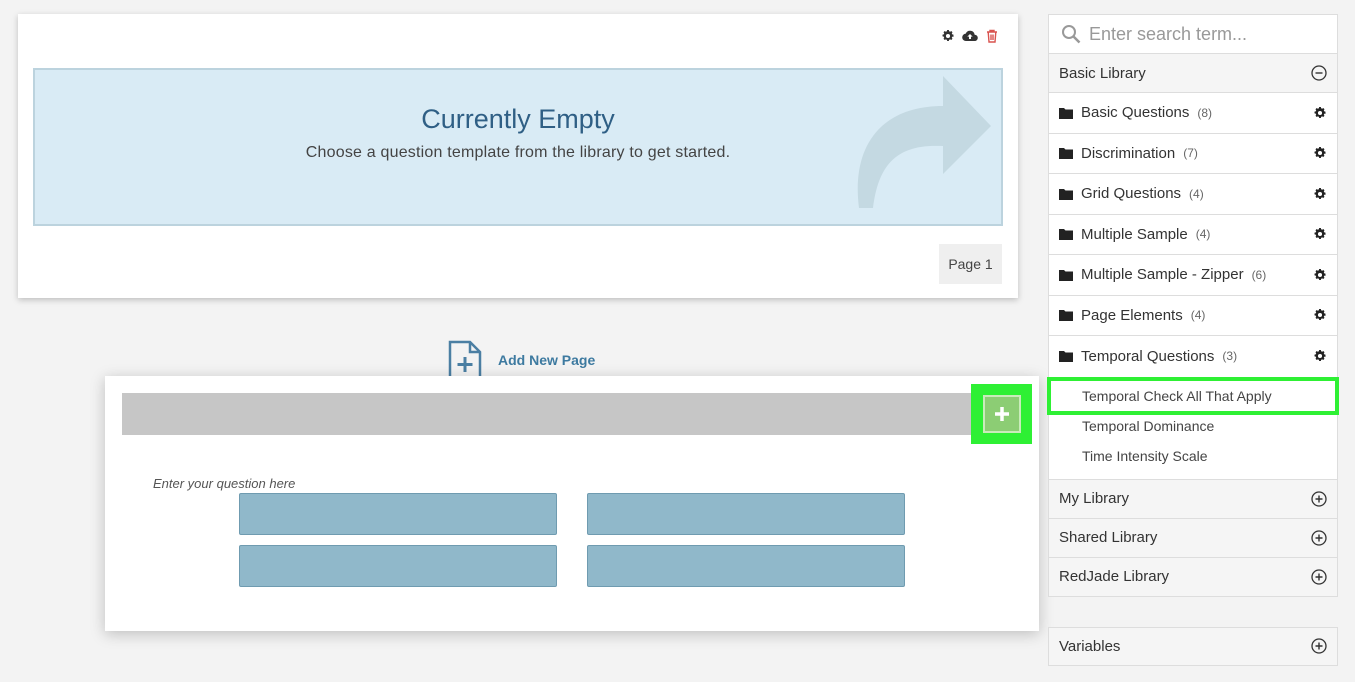  I want to click on folder-name: Multiple Sample - Zipper, so click(1162, 275).